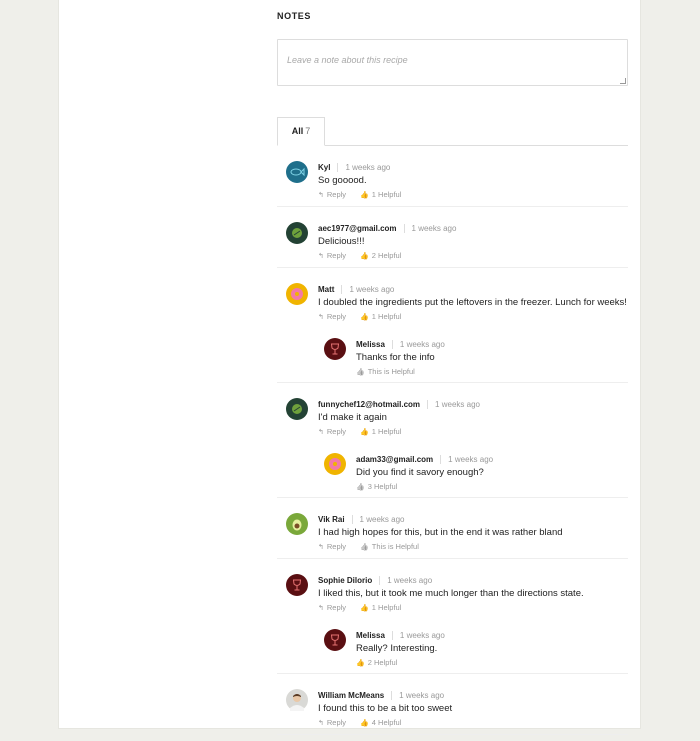 The width and height of the screenshot is (700, 741). I want to click on comment-author: adam33@gmail.com, so click(395, 459).